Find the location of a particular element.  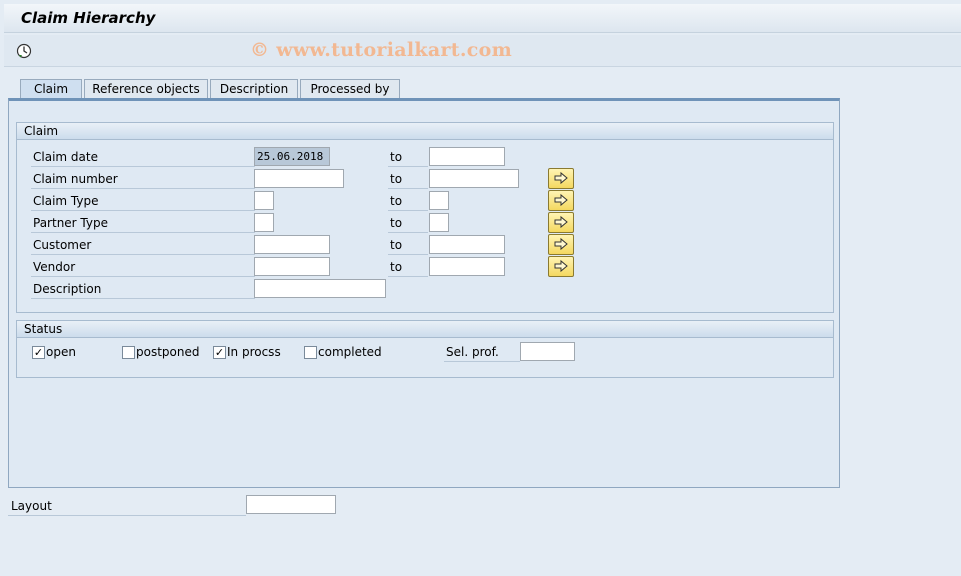

description-input is located at coordinates (320, 288).